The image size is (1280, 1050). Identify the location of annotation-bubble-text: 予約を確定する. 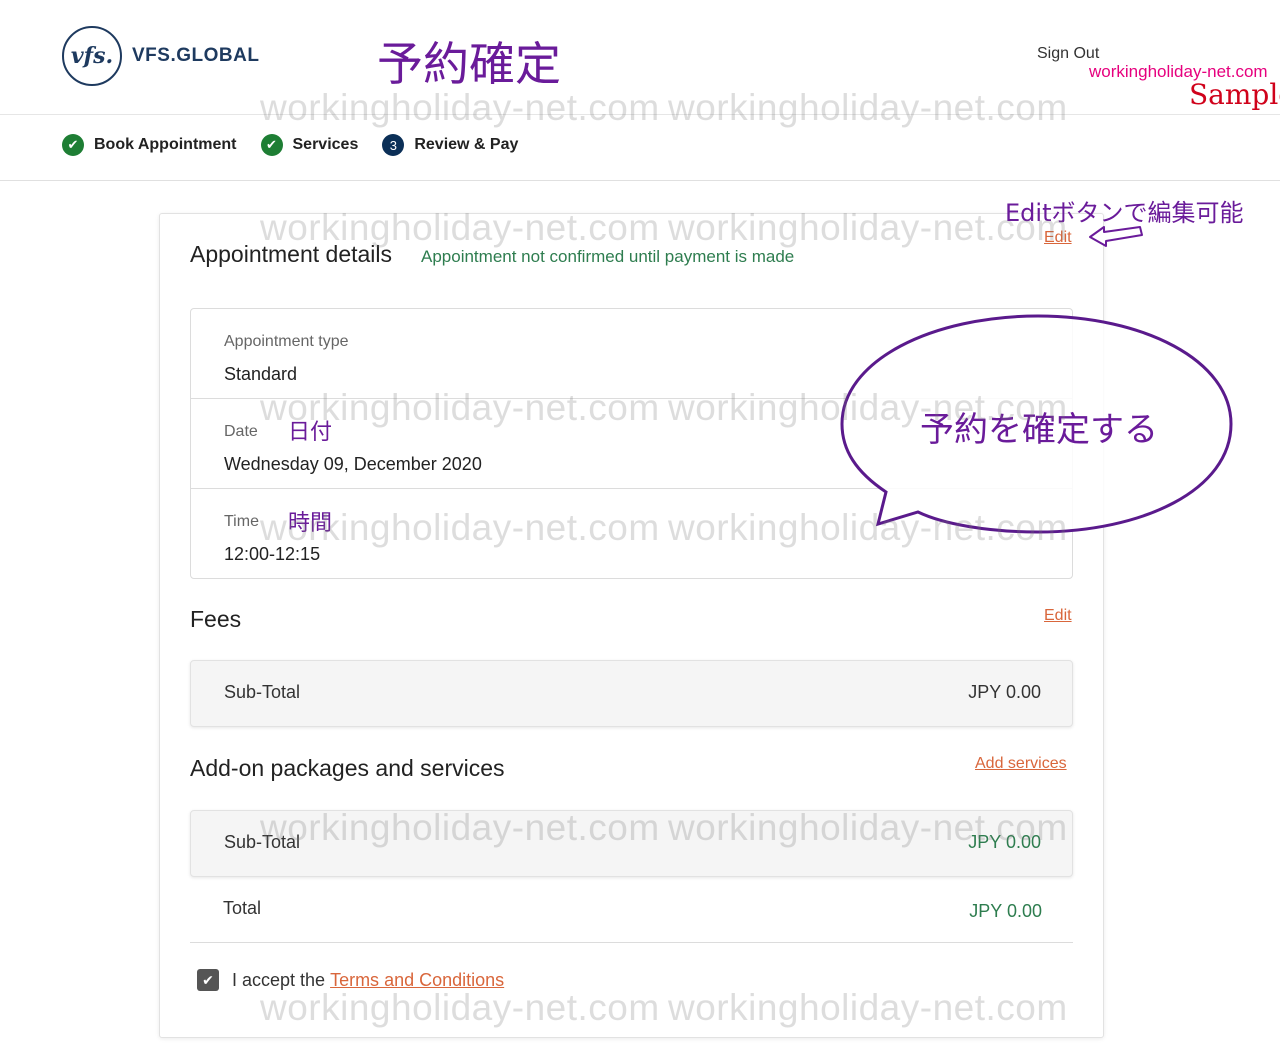
(1039, 430).